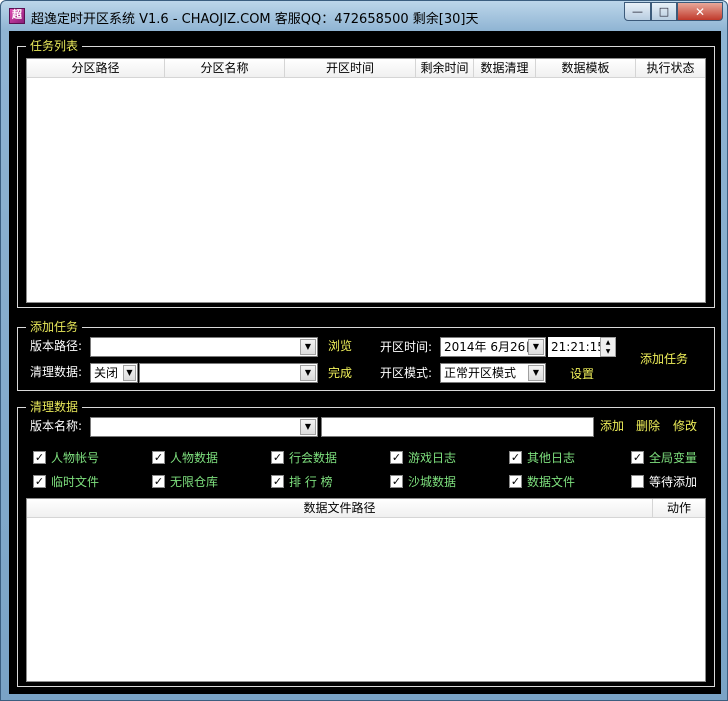 This screenshot has width=728, height=701. Describe the element at coordinates (457, 427) in the screenshot. I see `version-name-text-field` at that location.